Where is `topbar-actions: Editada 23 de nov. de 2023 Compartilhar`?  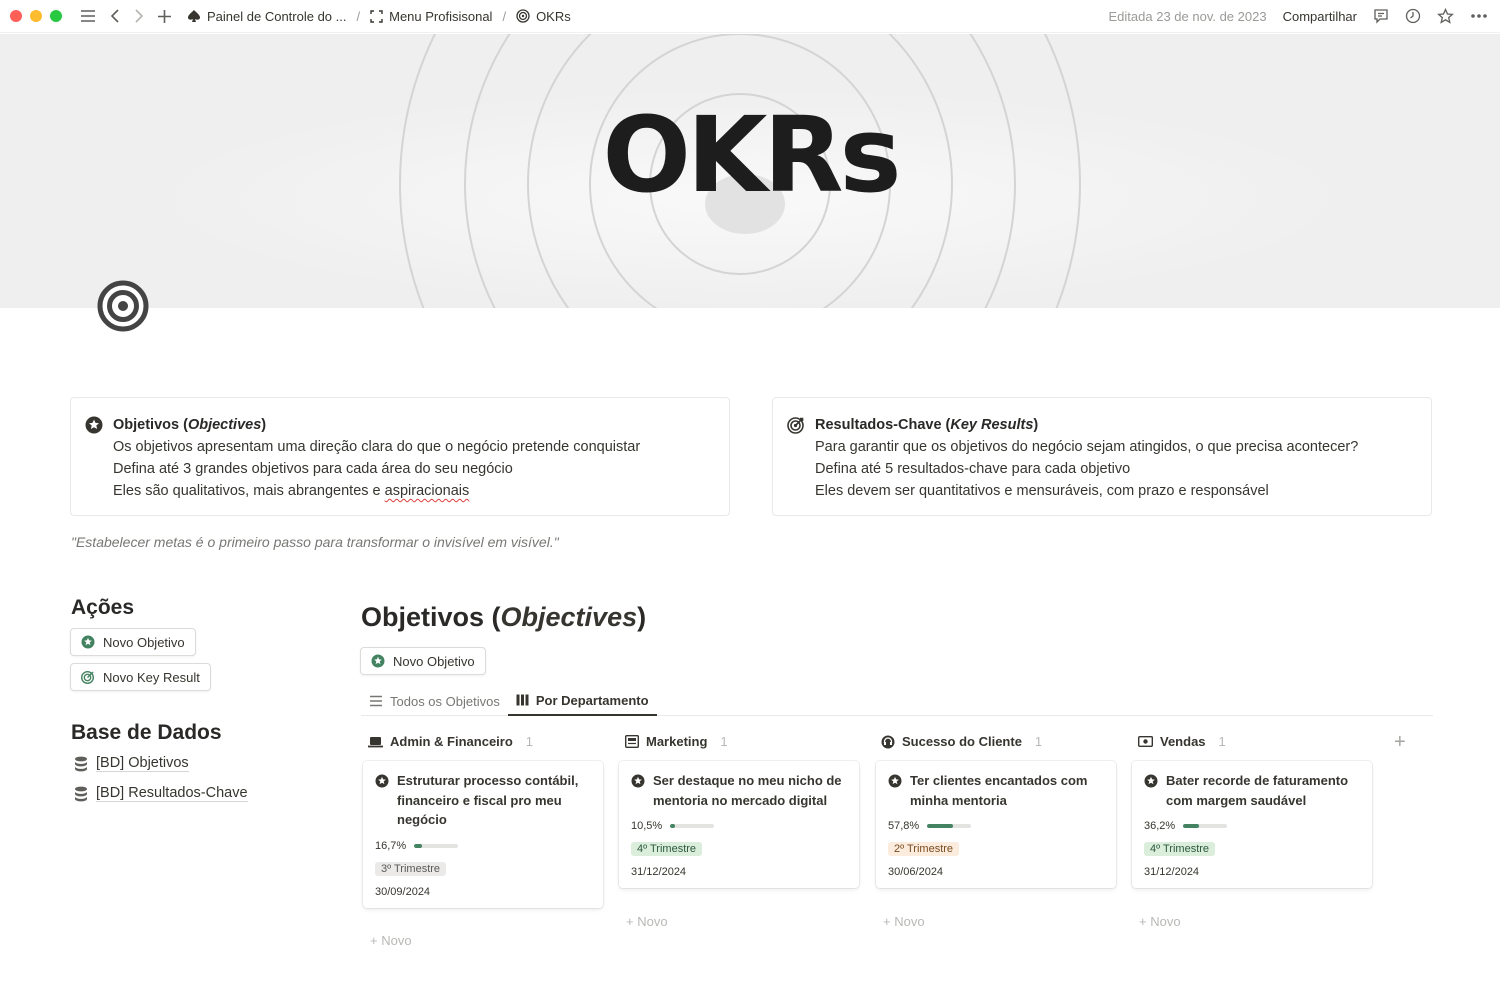
topbar-actions: Editada 23 de nov. de 2023 Compartilhar is located at coordinates (1298, 16).